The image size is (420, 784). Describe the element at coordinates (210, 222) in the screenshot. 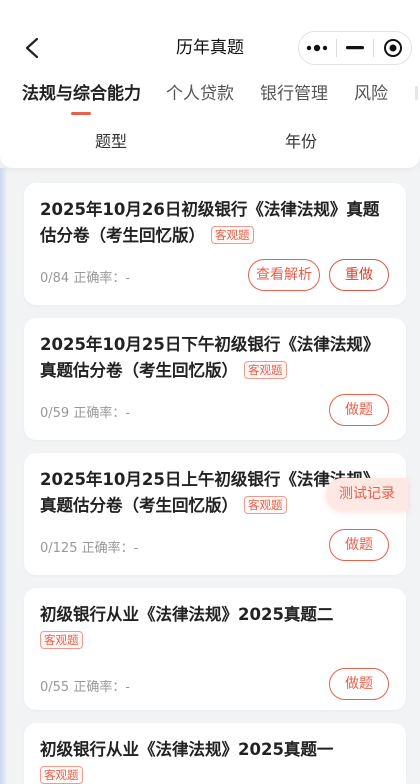

I see `paper-title: 2025年10月26日初级银行《法律法规》真题估分卷（考生回忆版） 客观题` at that location.